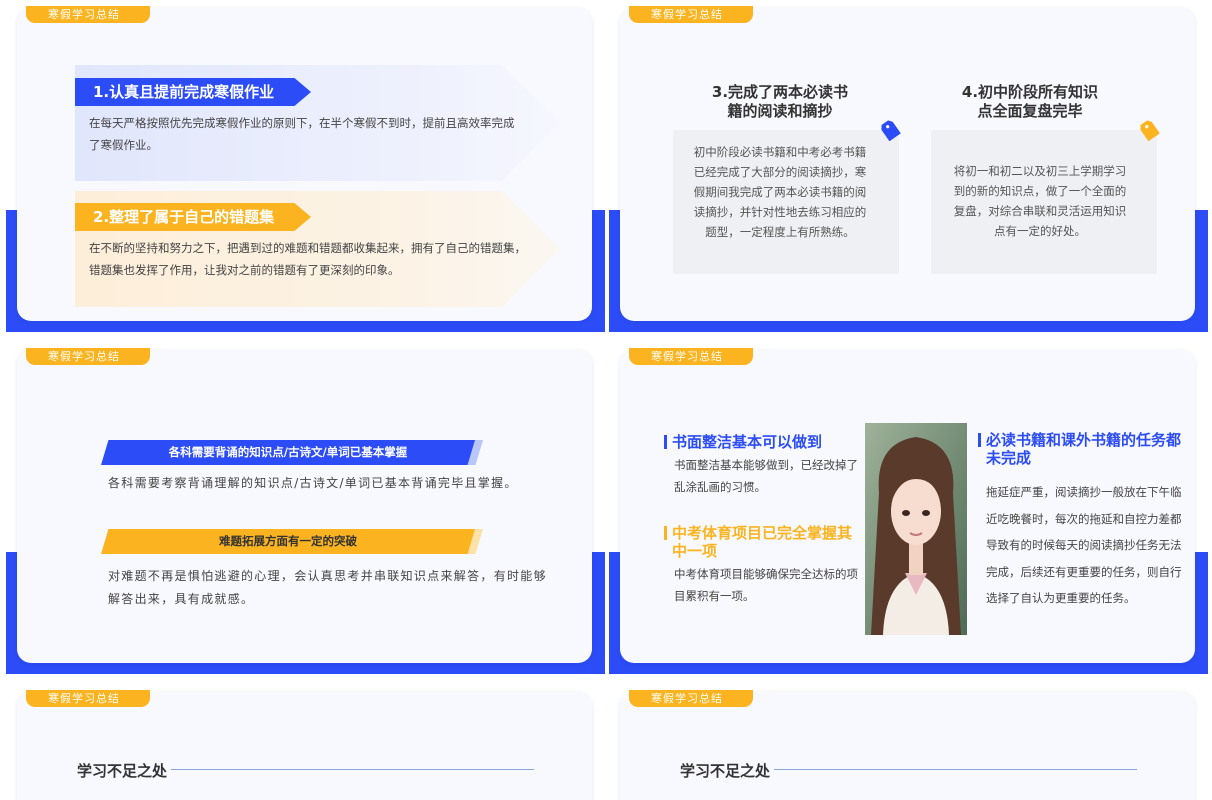 This screenshot has width=1212, height=800. I want to click on right-title: 必读书籍和课外书籍的任务都未完成, so click(1080, 449).